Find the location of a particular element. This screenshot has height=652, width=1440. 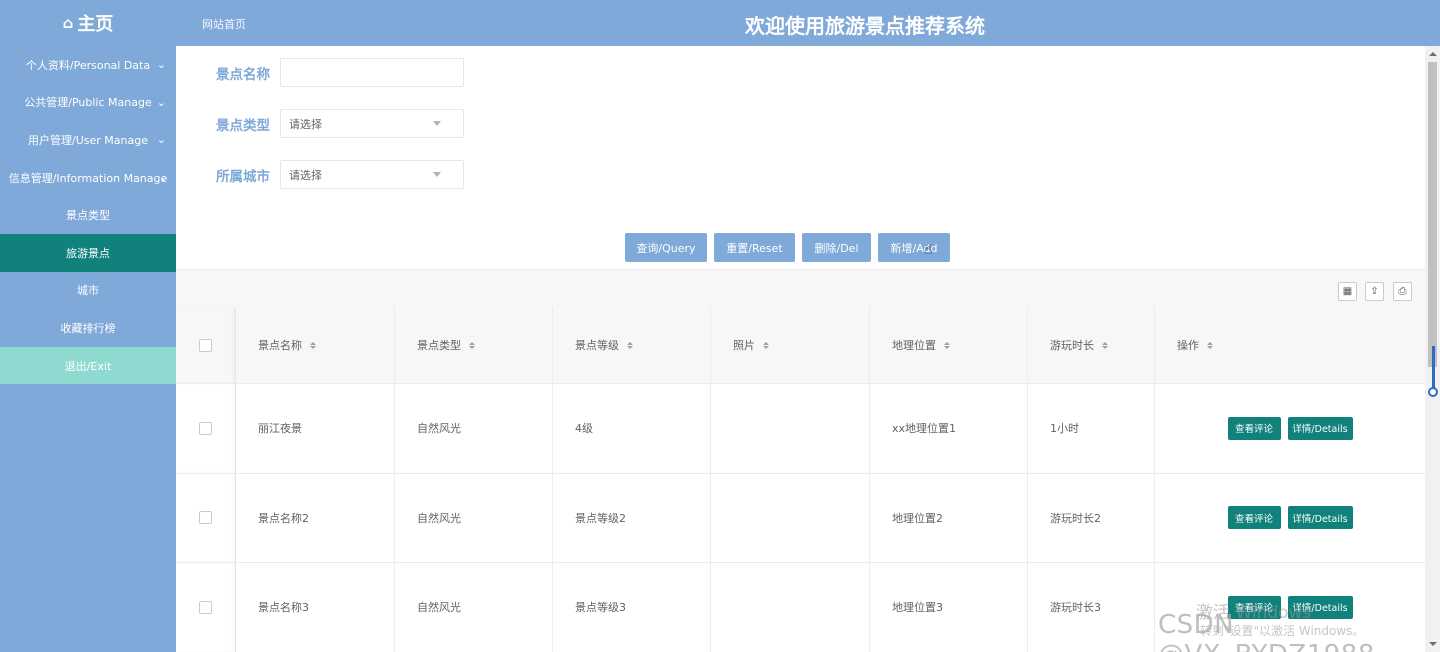

add-button: 新增/Add is located at coordinates (914, 247).